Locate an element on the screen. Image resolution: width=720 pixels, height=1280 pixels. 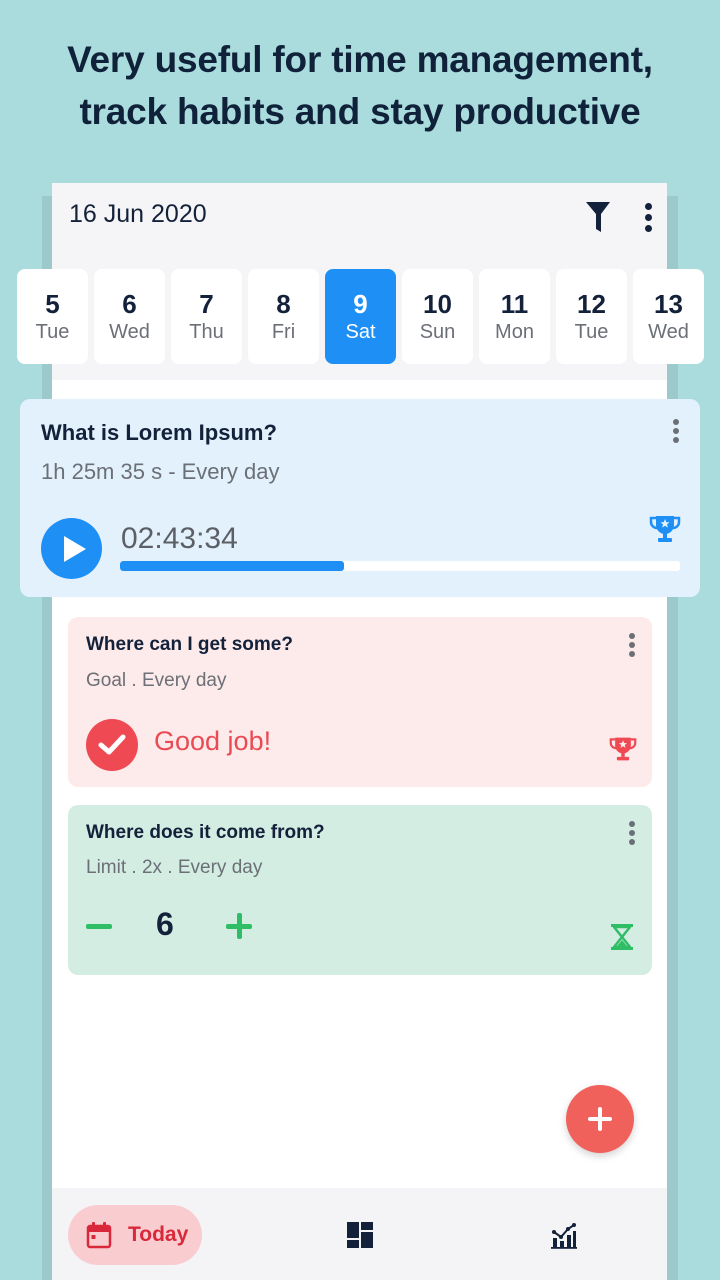
habit-title: What is Lorem Ipsum? is located at coordinates (159, 432).